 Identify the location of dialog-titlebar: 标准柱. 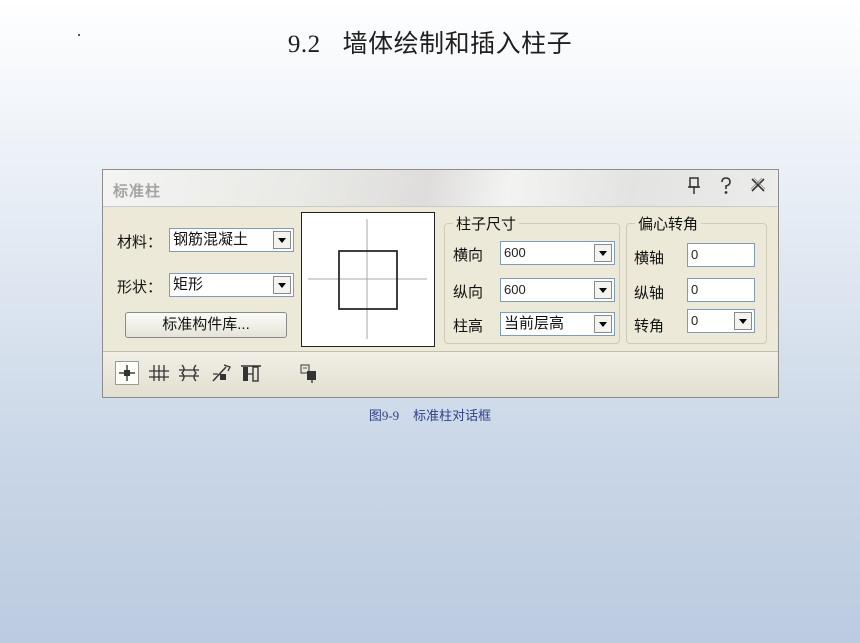
(440, 188).